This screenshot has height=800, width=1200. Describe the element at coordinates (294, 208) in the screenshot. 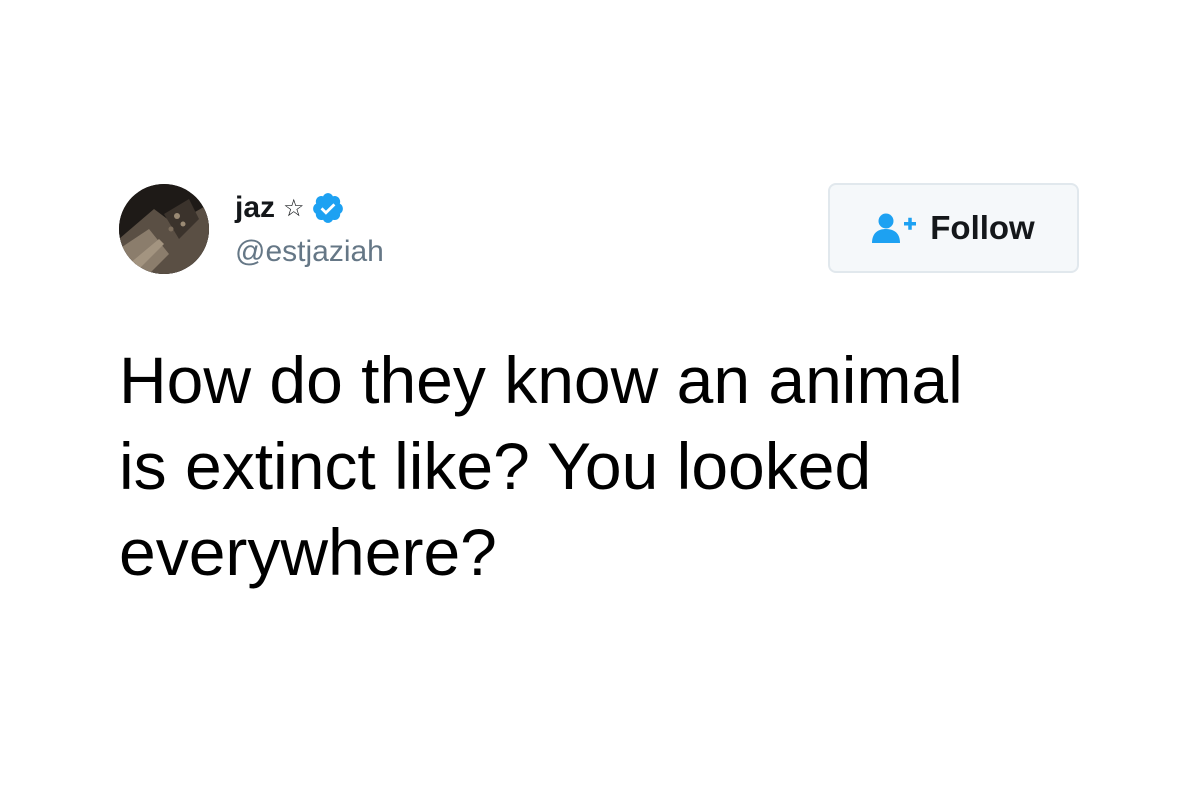

I see `star-emoji: ☆` at that location.